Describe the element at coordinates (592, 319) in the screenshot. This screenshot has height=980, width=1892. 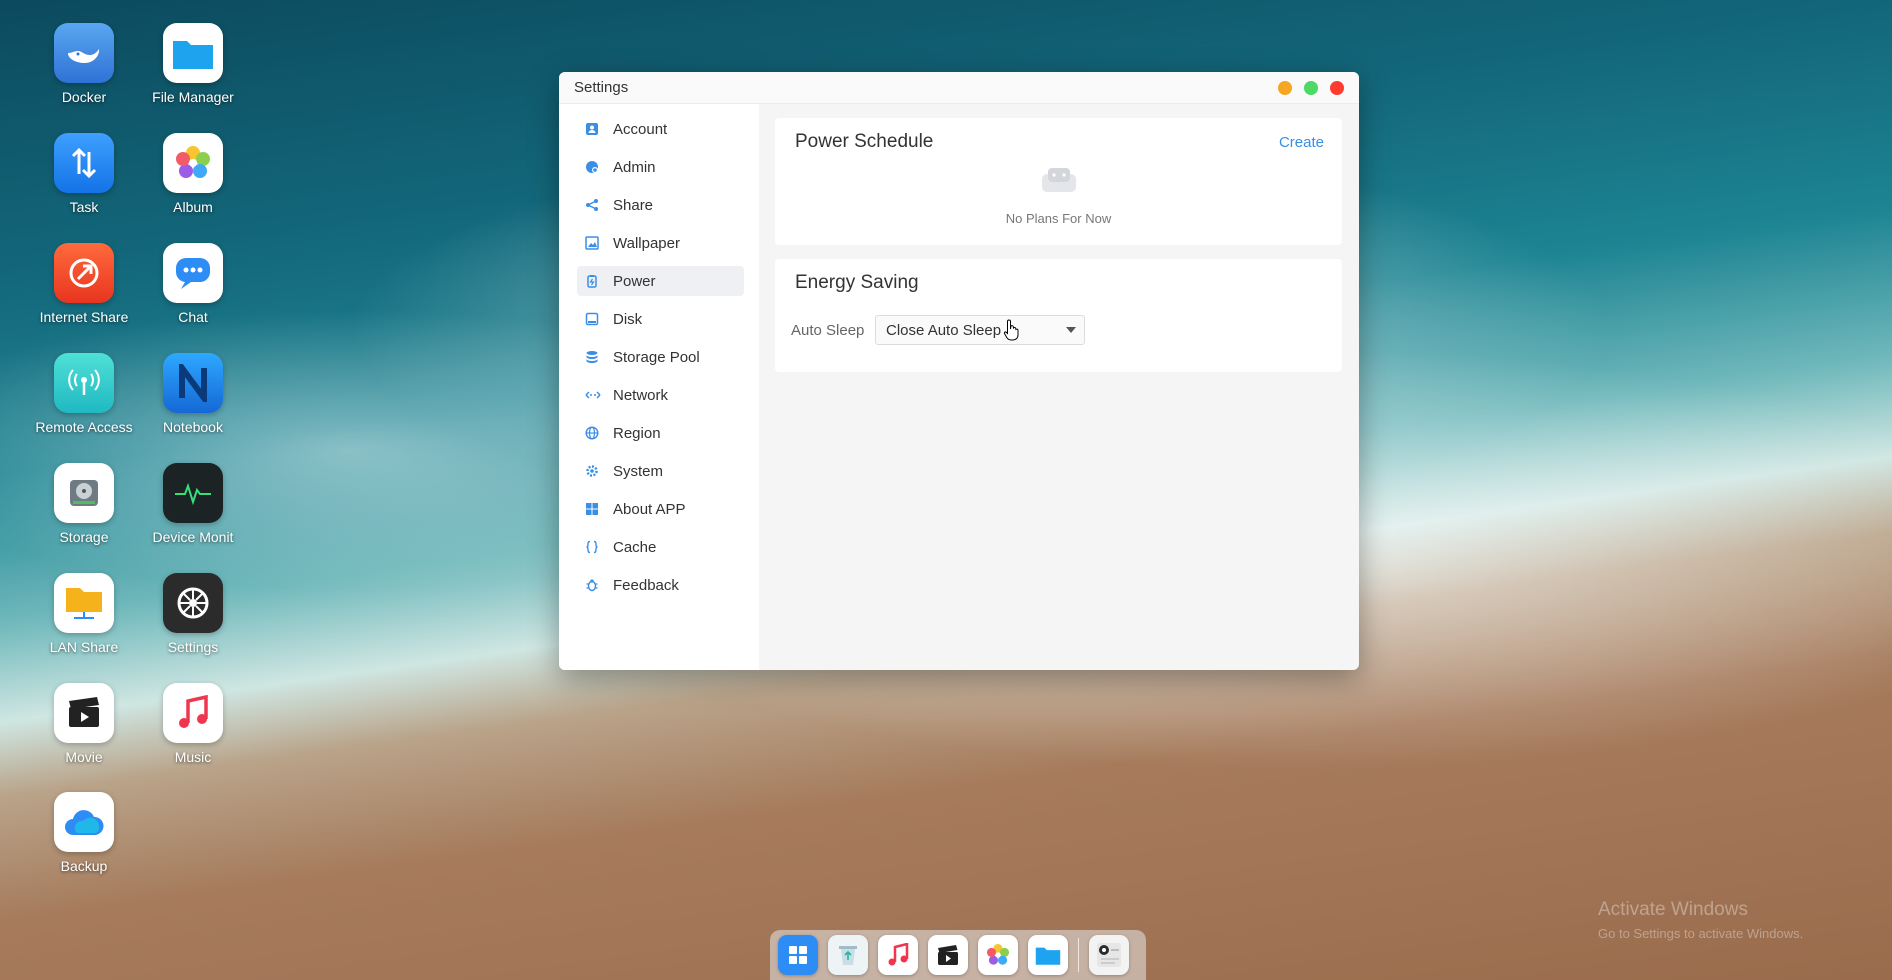
I see `disk-icon` at that location.